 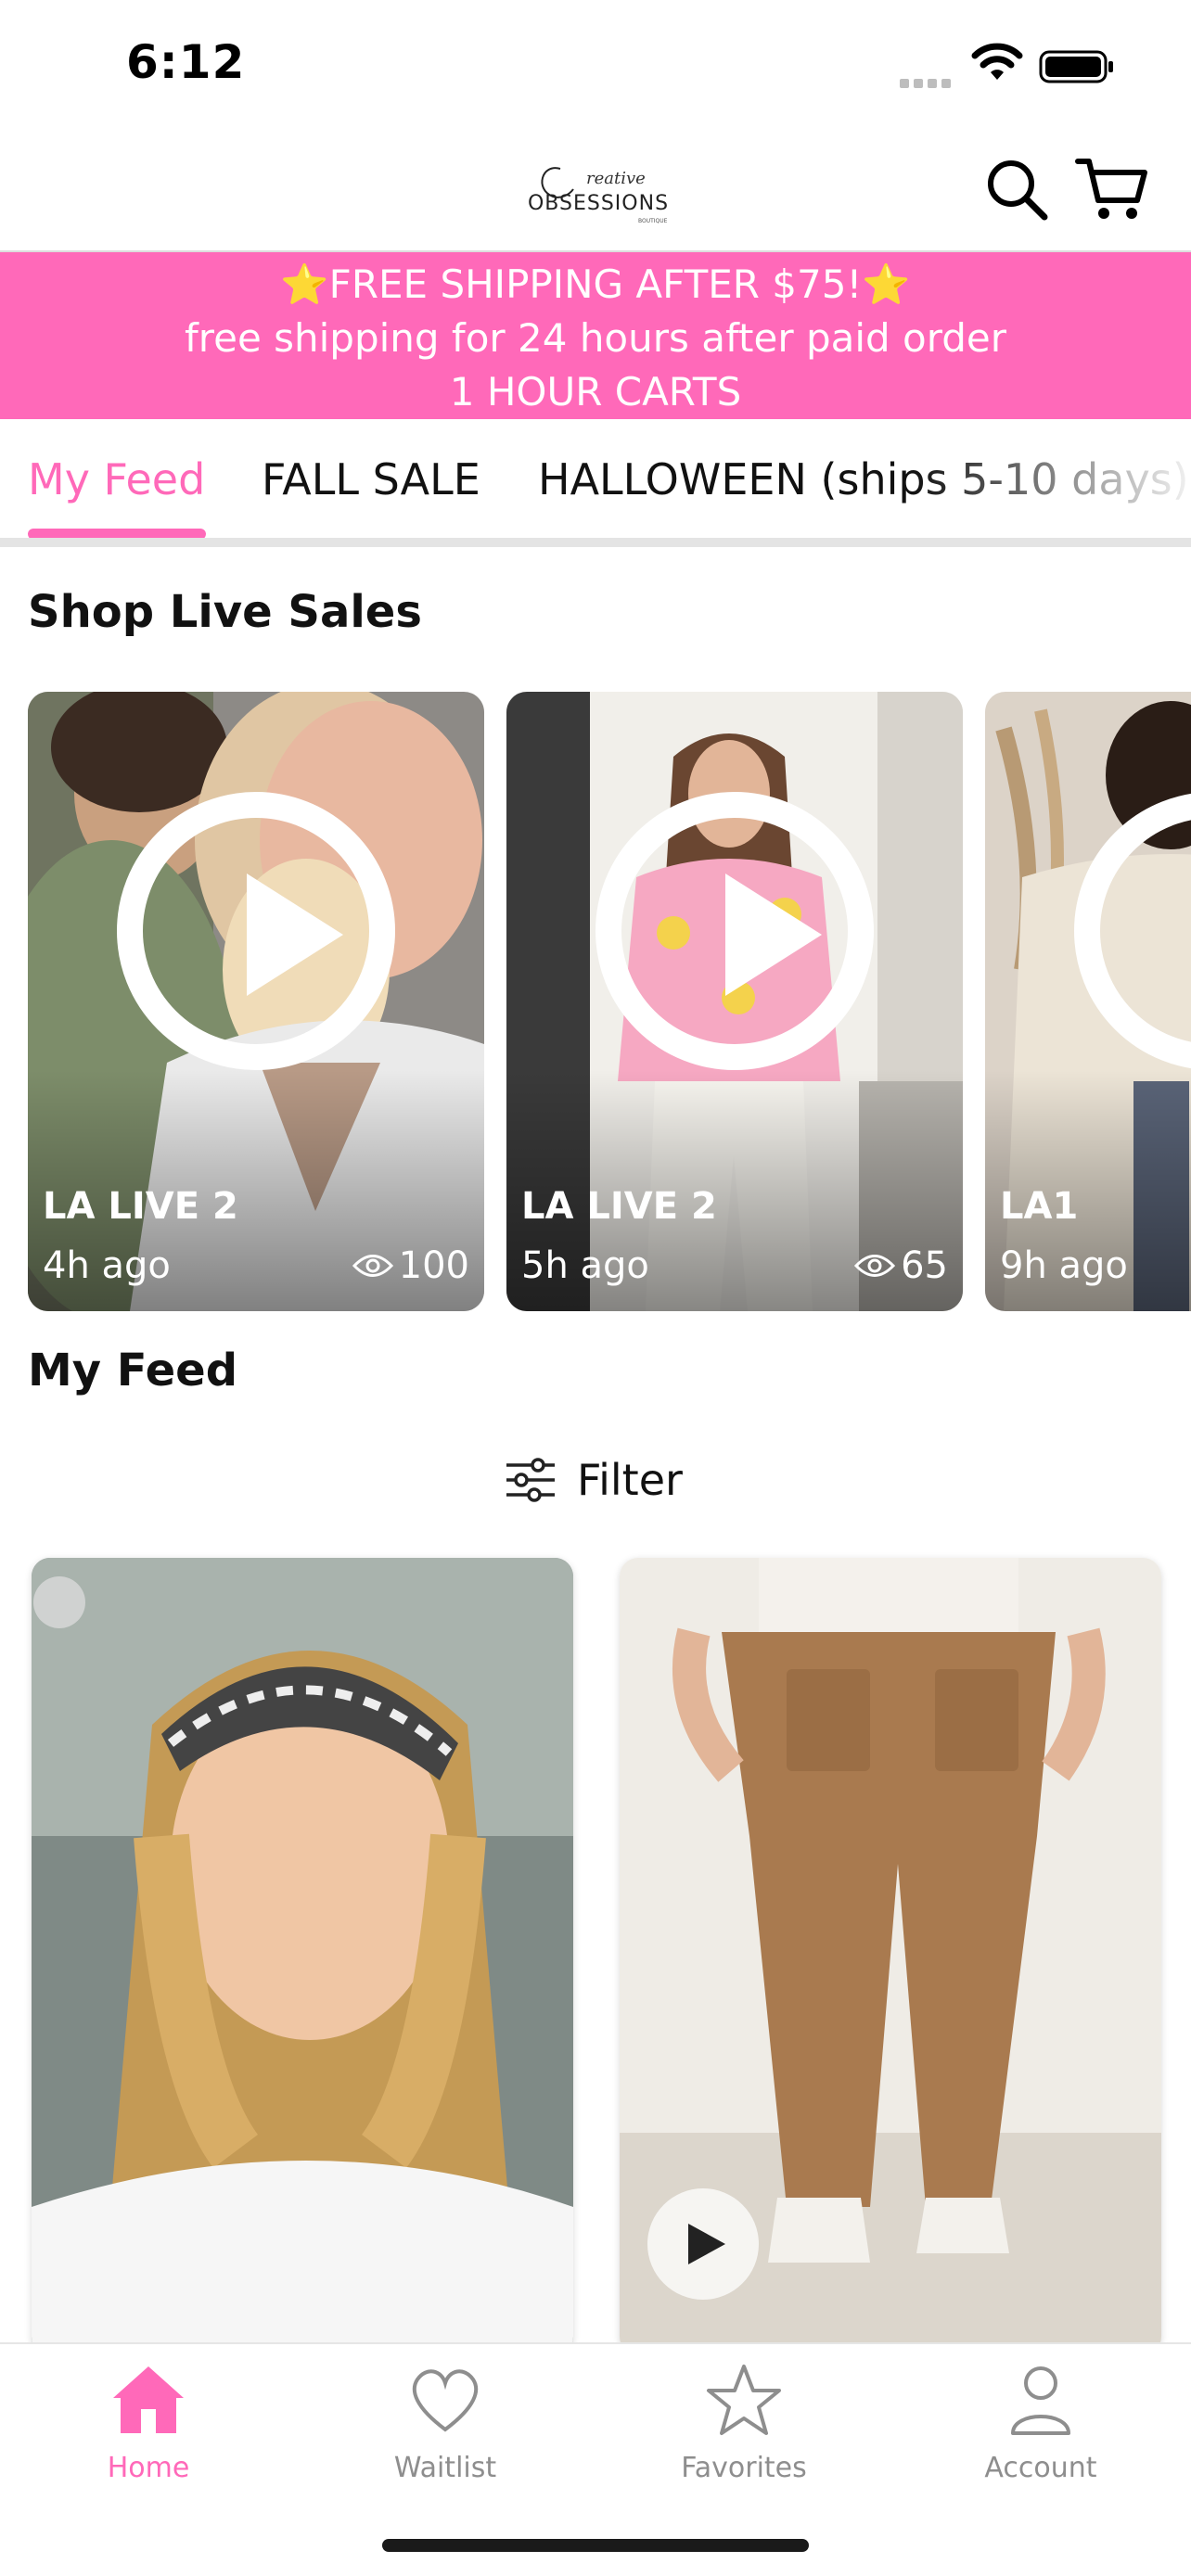 What do you see at coordinates (1064, 1265) in the screenshot?
I see `live-card-time: 9h ago` at bounding box center [1064, 1265].